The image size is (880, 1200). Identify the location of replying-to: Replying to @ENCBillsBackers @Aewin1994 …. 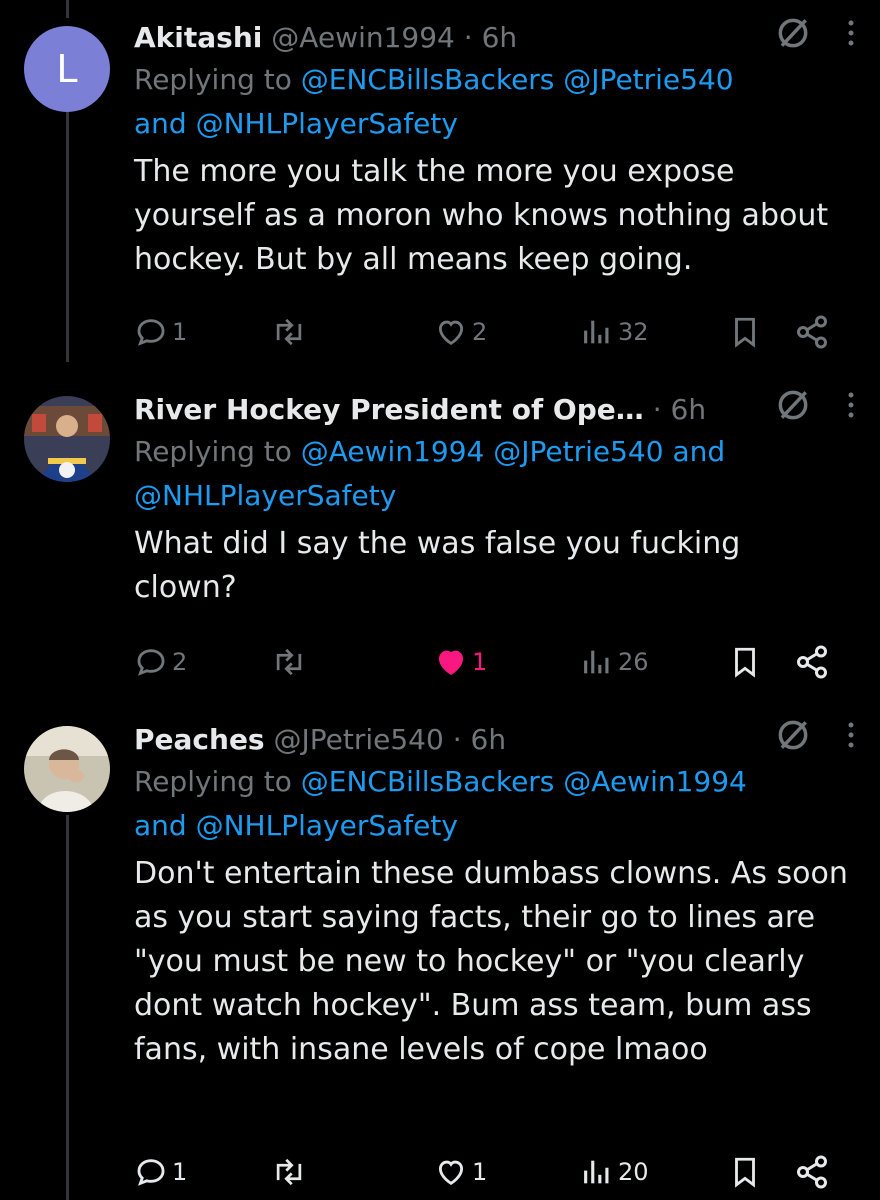
(495, 804).